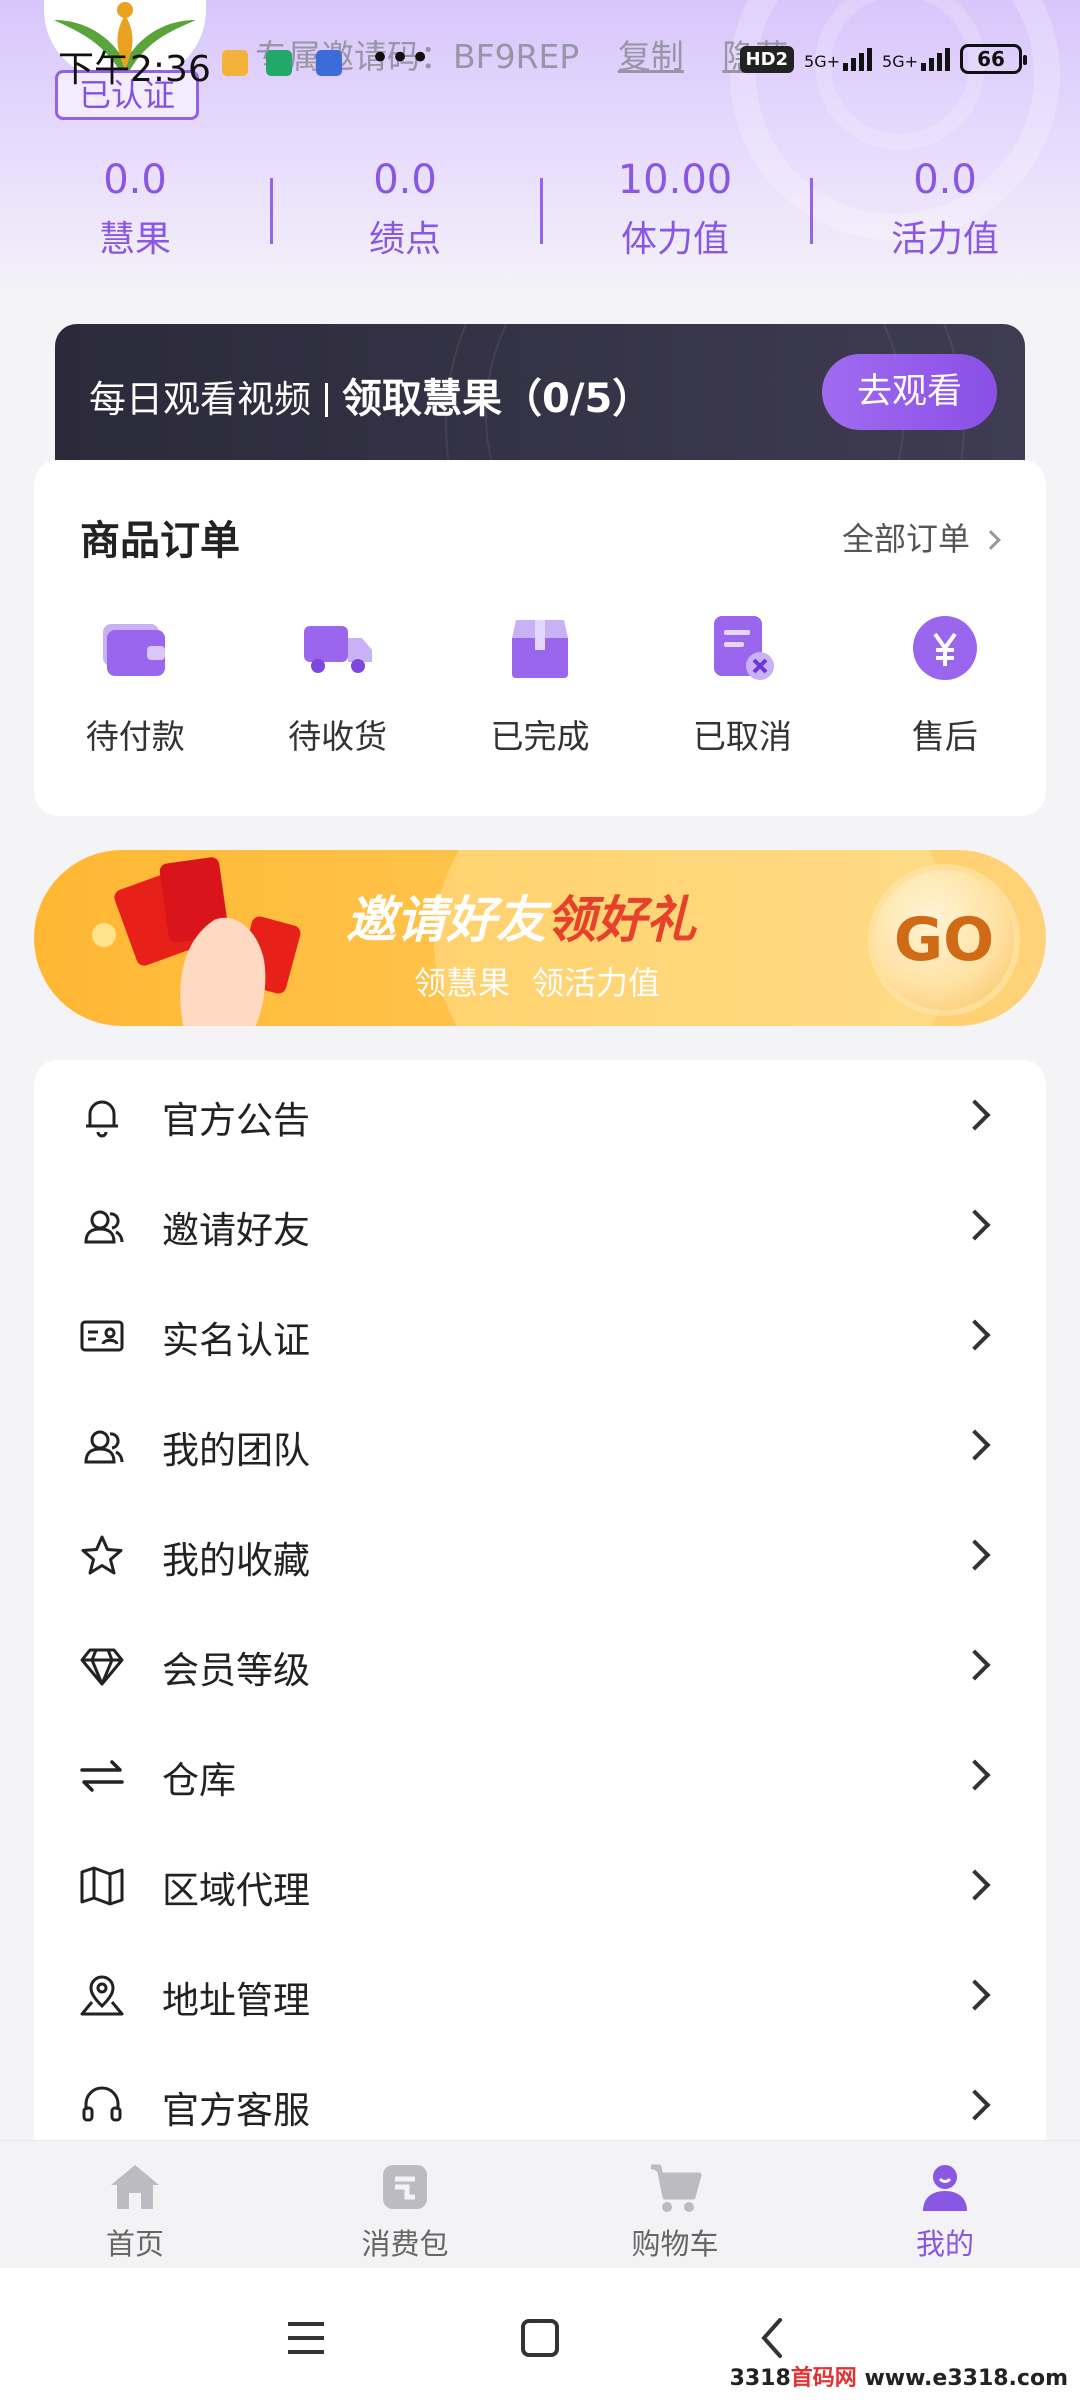 The image size is (1080, 2400). What do you see at coordinates (235, 63) in the screenshot?
I see `folder-notification-icon` at bounding box center [235, 63].